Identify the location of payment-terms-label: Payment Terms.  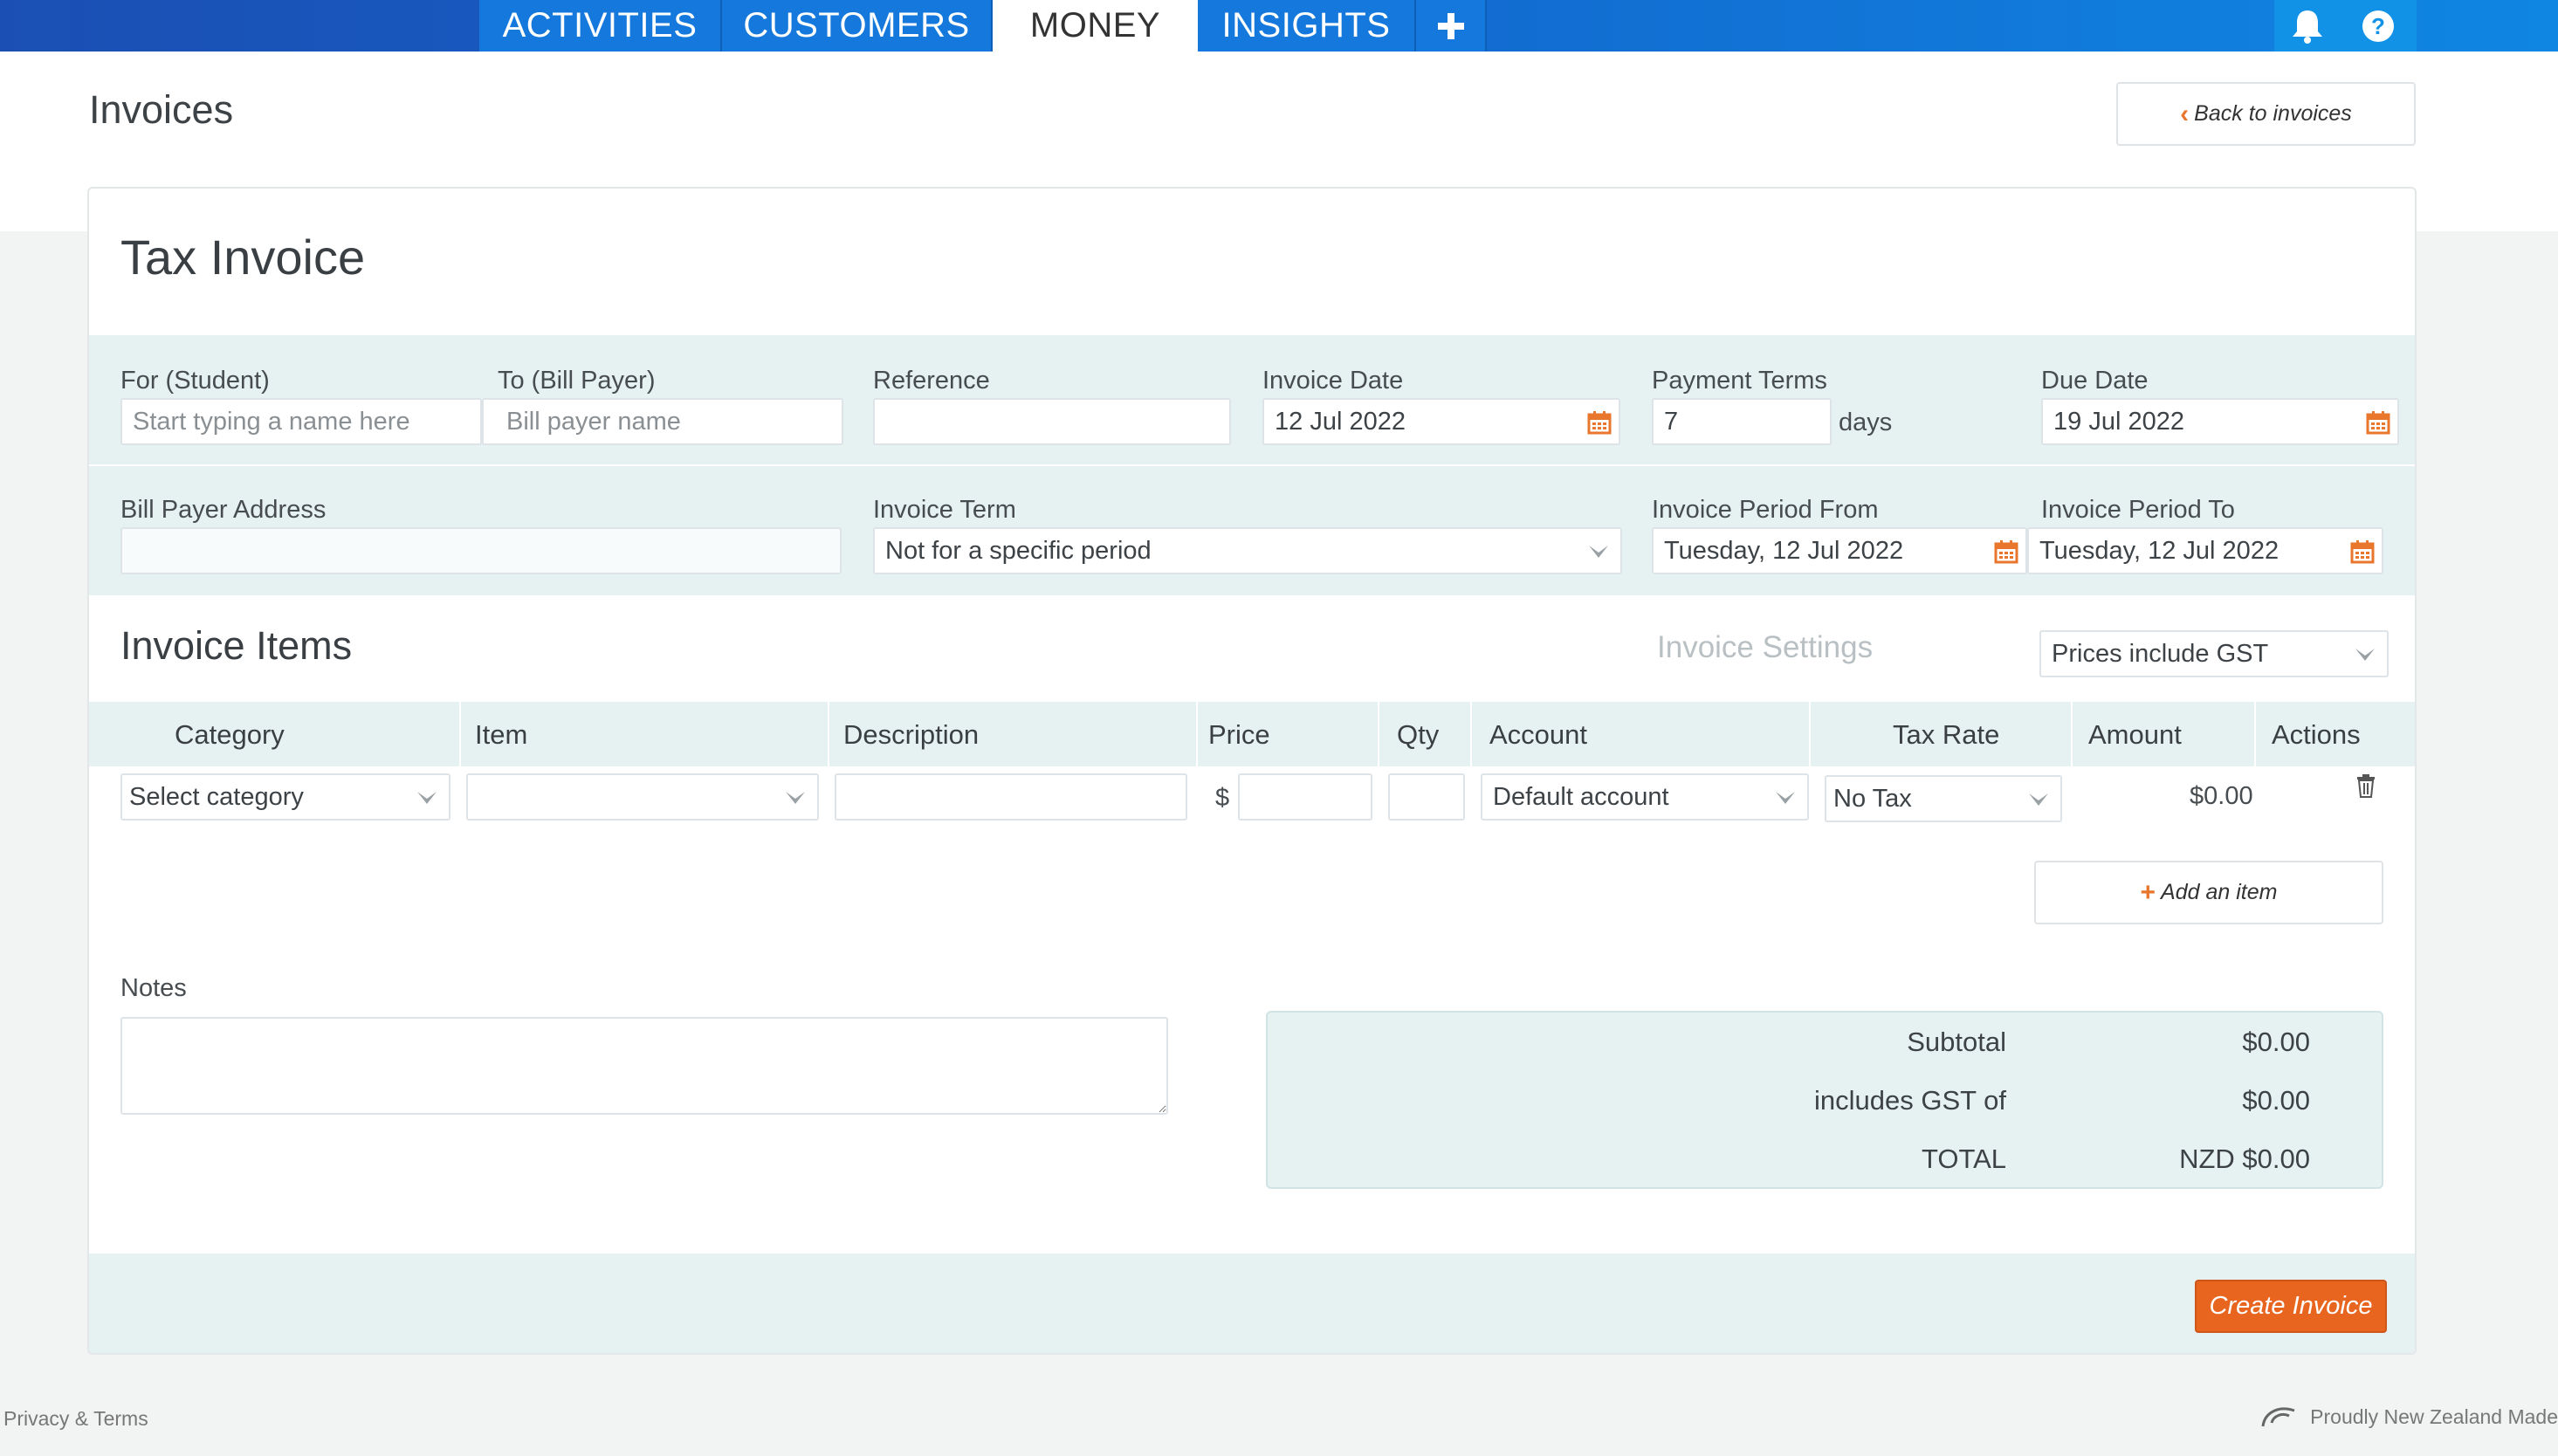
(1739, 381).